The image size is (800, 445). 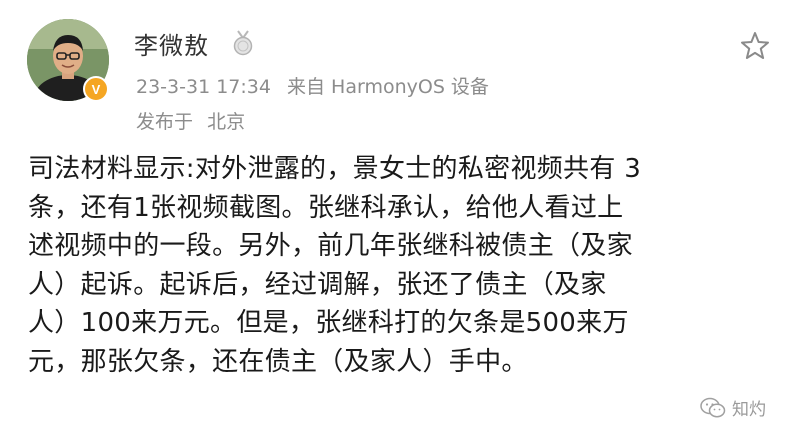 I want to click on post-source: 来自 HarmonyOS 设备, so click(x=388, y=87).